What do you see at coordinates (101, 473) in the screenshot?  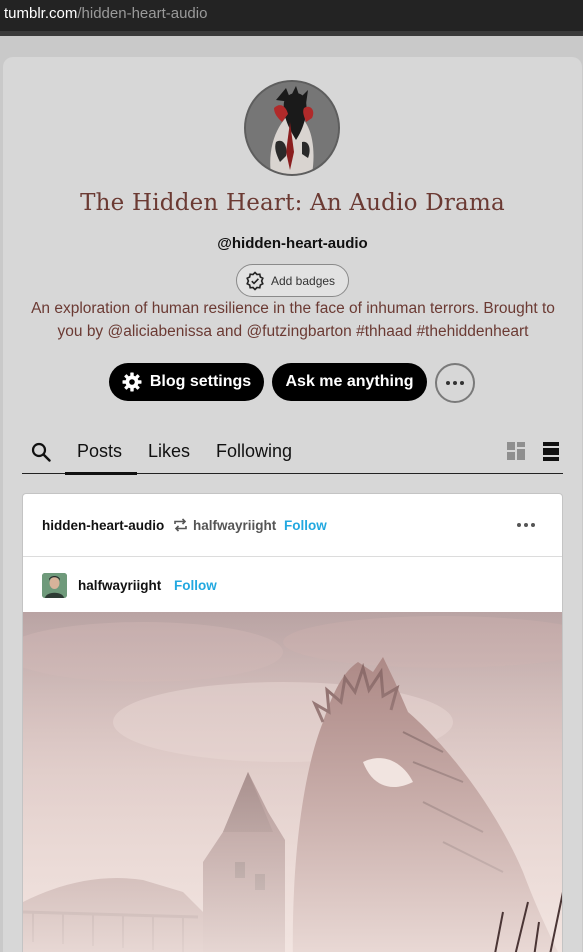 I see `active-tab-indicator` at bounding box center [101, 473].